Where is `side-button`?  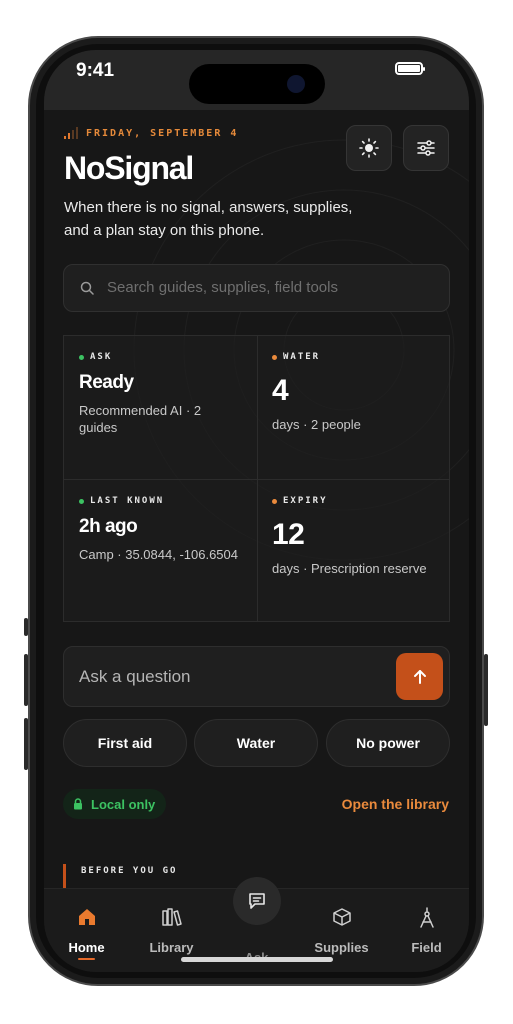
side-button is located at coordinates (26, 627).